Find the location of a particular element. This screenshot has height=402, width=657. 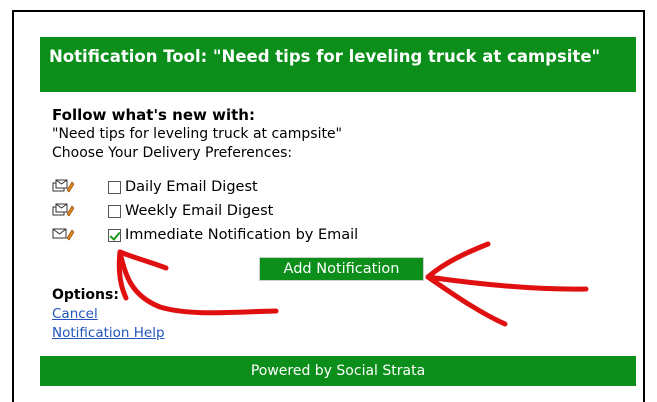

option-immediate: Immediate Notification by Email is located at coordinates (233, 235).